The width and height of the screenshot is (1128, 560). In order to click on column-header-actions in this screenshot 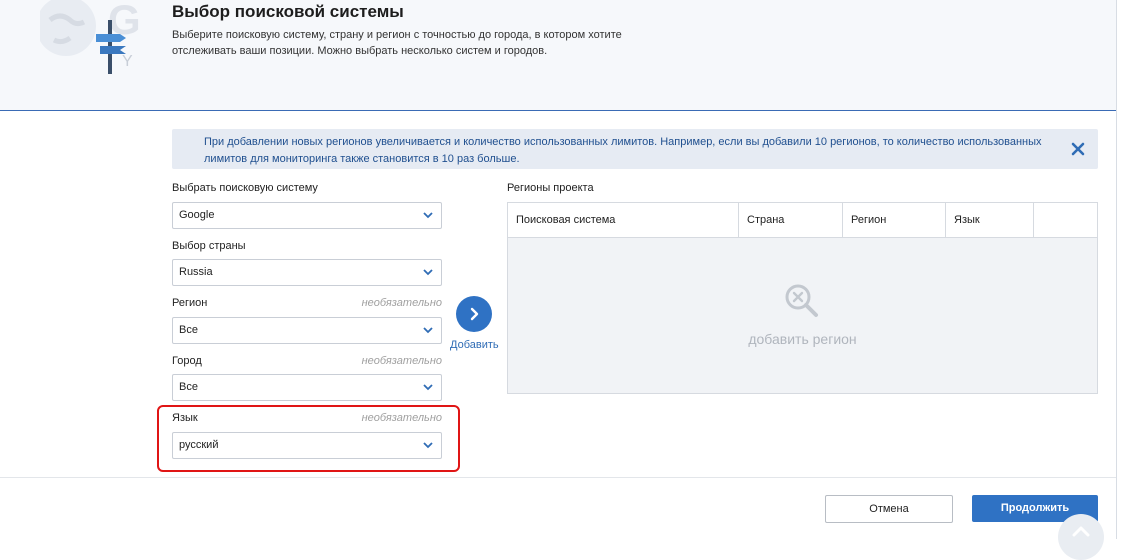, I will do `click(1065, 220)`.